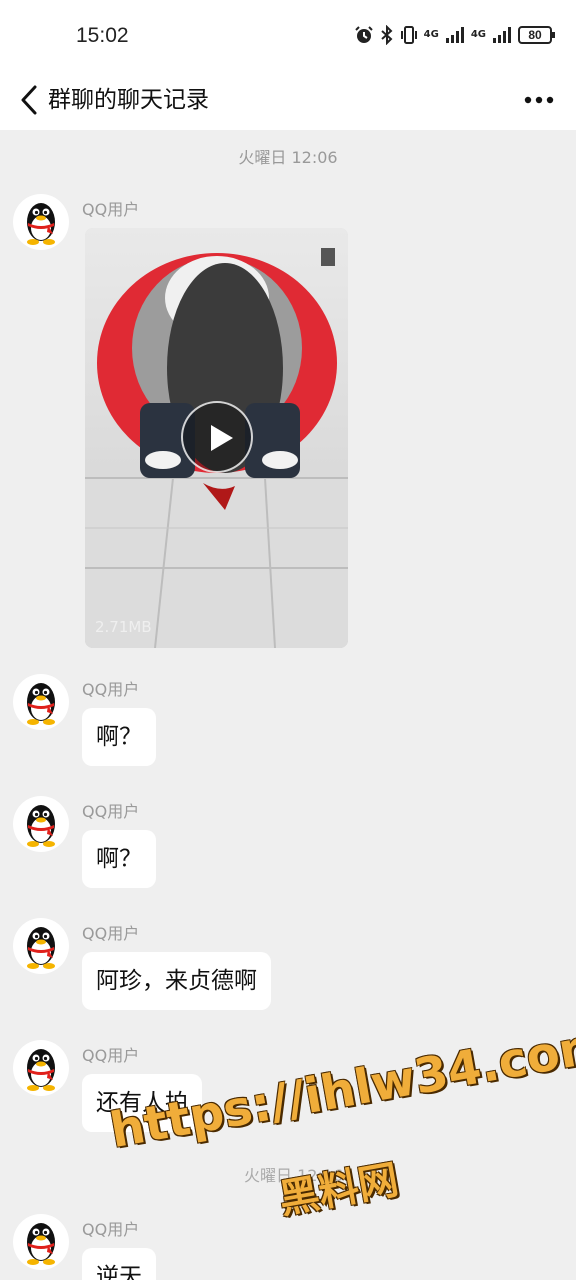  I want to click on alarm-icon, so click(363, 34).